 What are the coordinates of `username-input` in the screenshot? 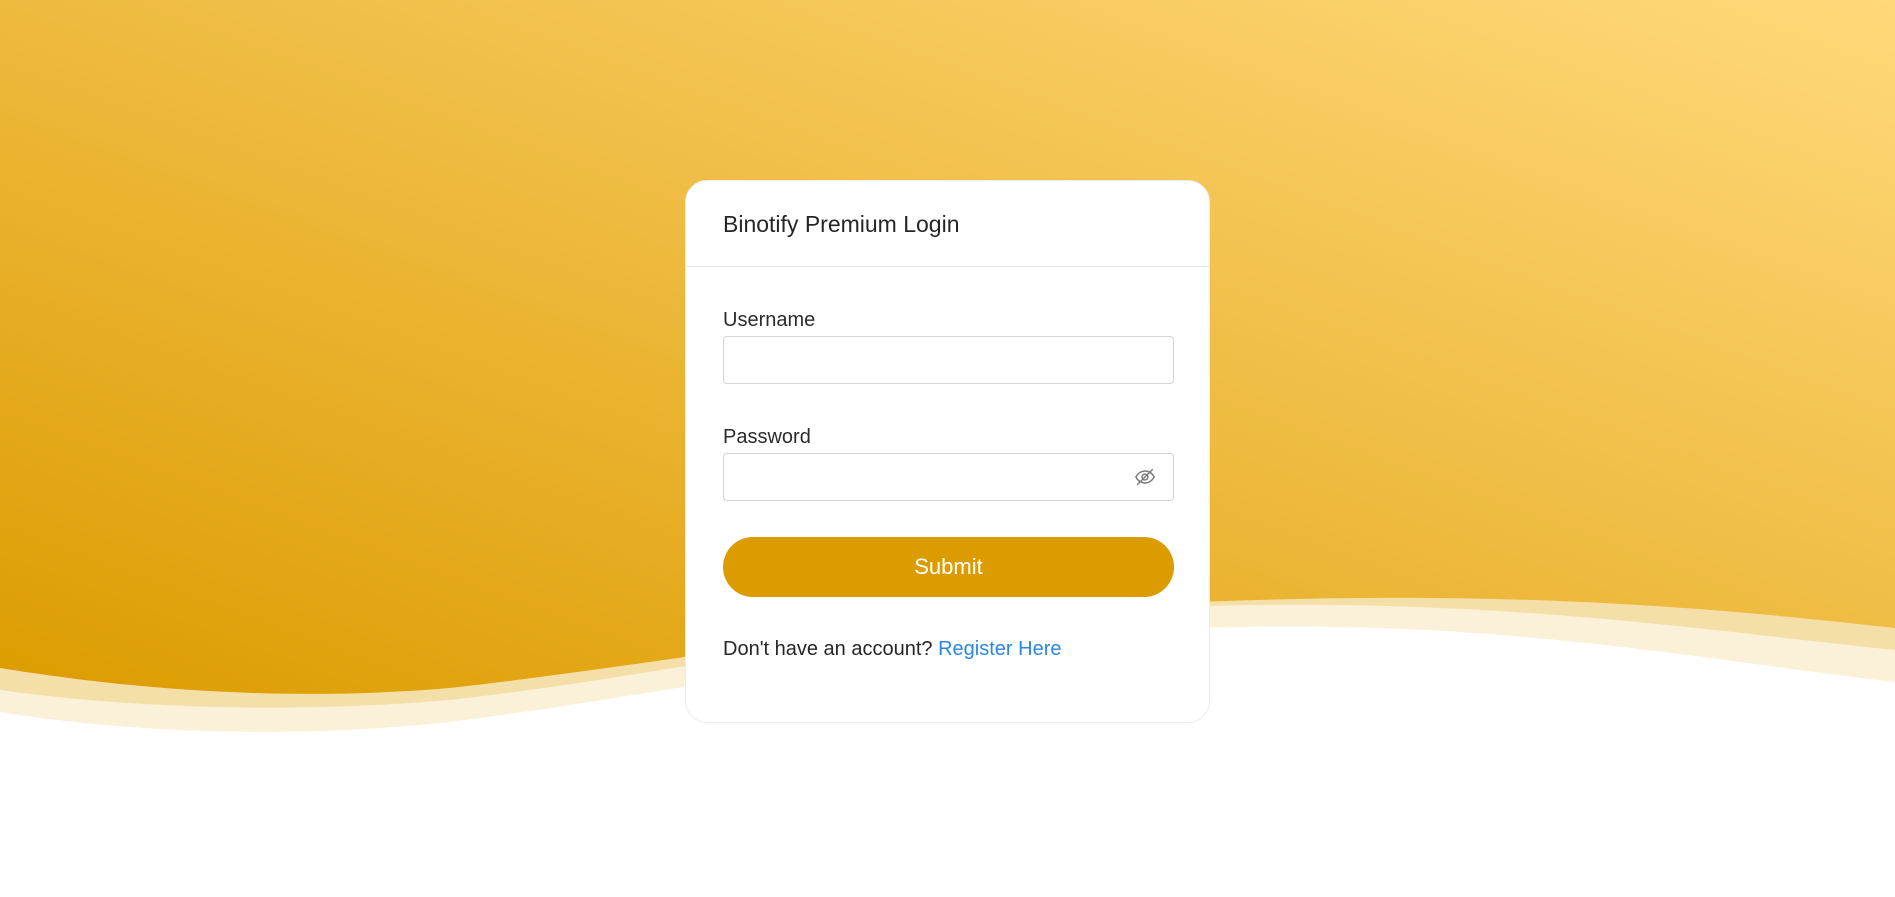 It's located at (948, 360).